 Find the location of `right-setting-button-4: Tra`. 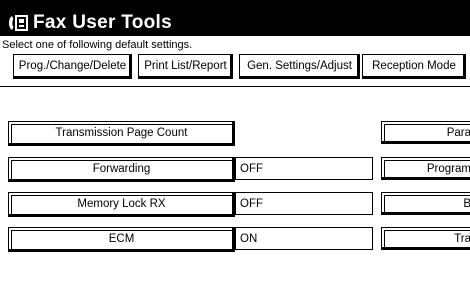

right-setting-button-4: Tra is located at coordinates (425, 238).